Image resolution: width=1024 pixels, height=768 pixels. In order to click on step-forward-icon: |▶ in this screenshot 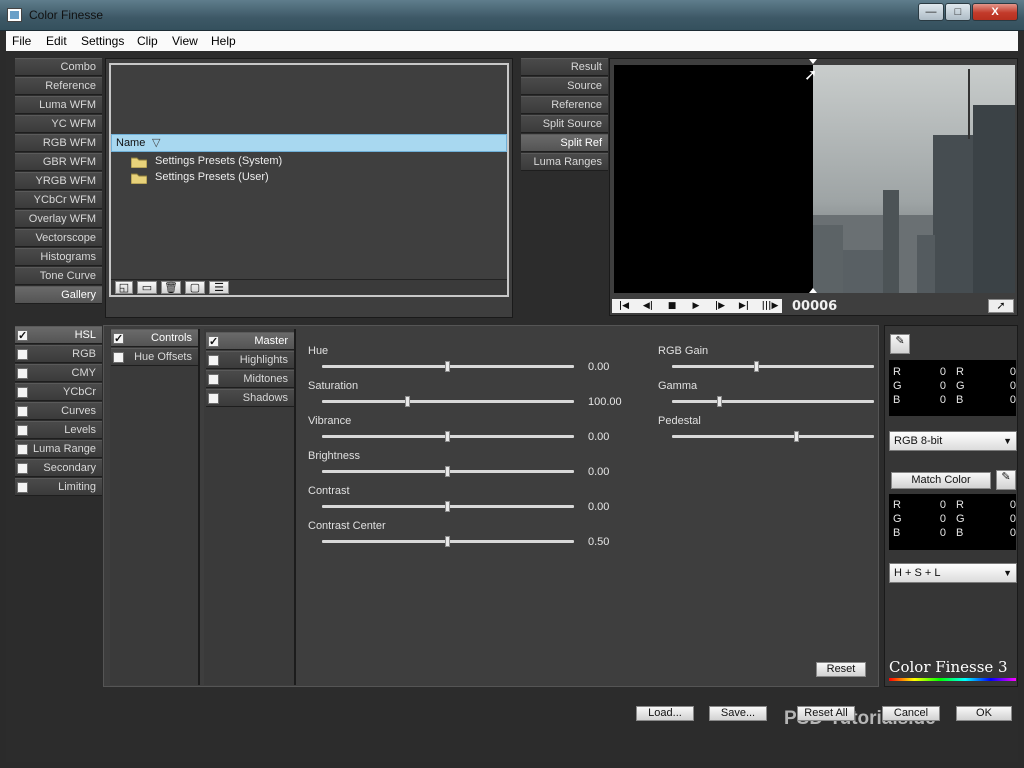, I will do `click(720, 306)`.